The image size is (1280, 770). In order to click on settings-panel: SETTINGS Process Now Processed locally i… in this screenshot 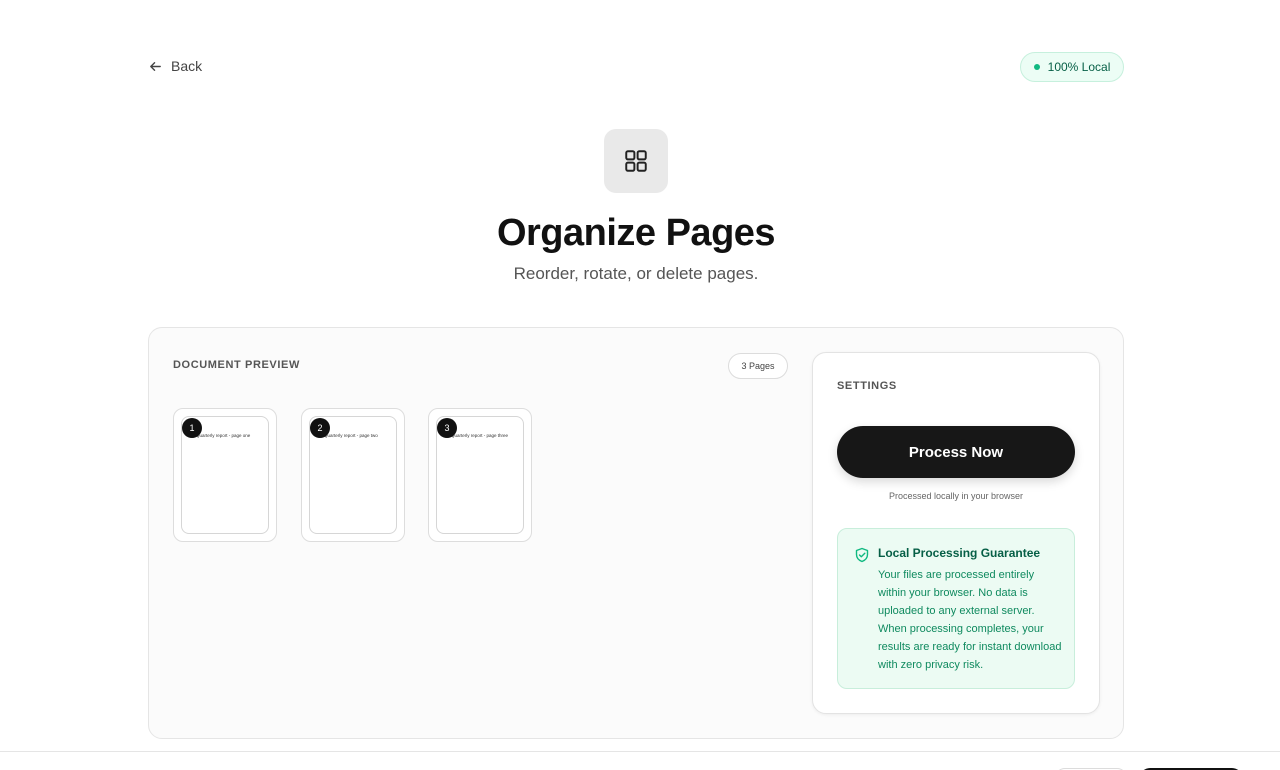, I will do `click(956, 533)`.